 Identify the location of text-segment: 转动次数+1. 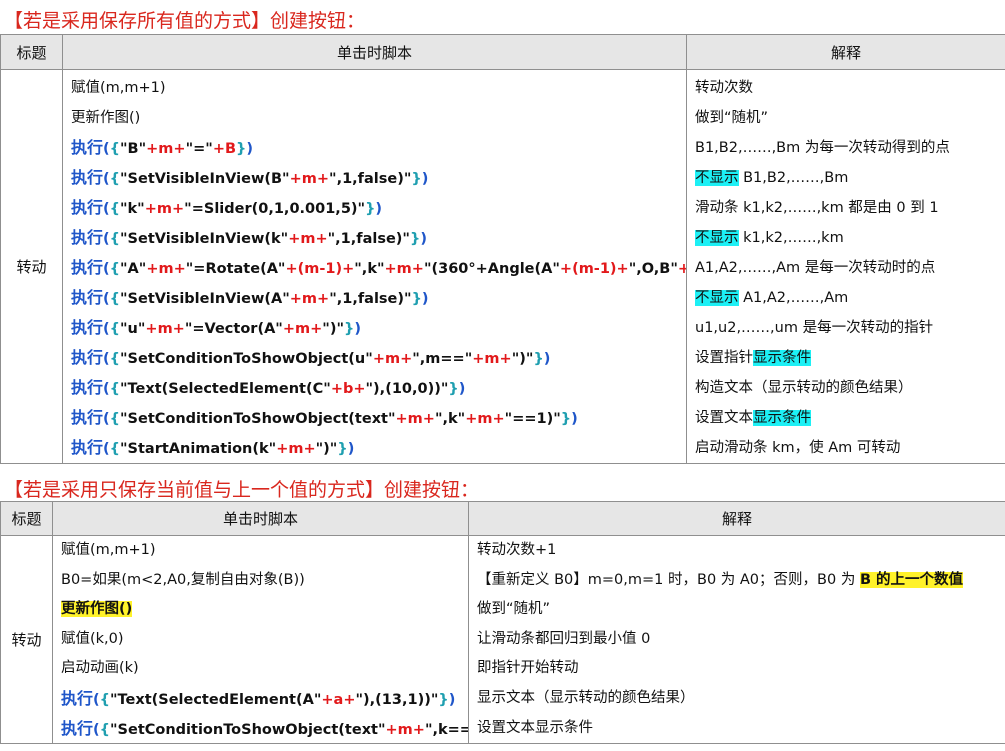
(517, 550).